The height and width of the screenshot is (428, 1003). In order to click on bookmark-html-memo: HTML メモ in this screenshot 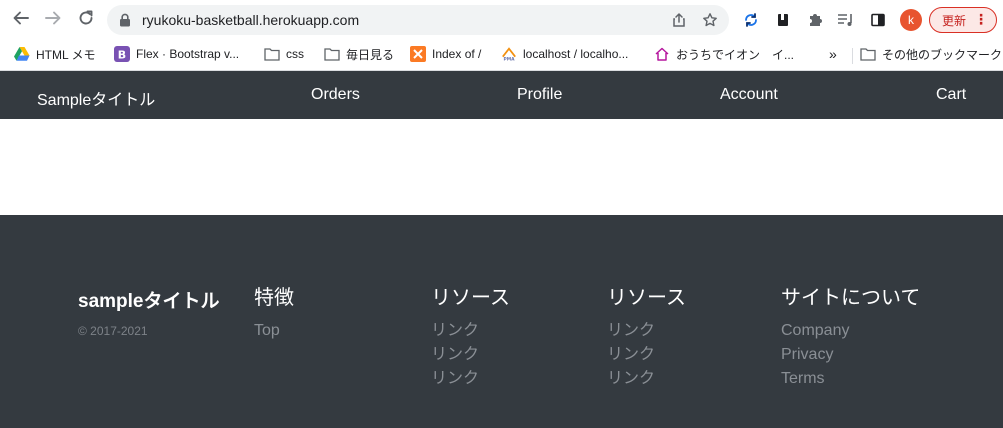, I will do `click(55, 54)`.